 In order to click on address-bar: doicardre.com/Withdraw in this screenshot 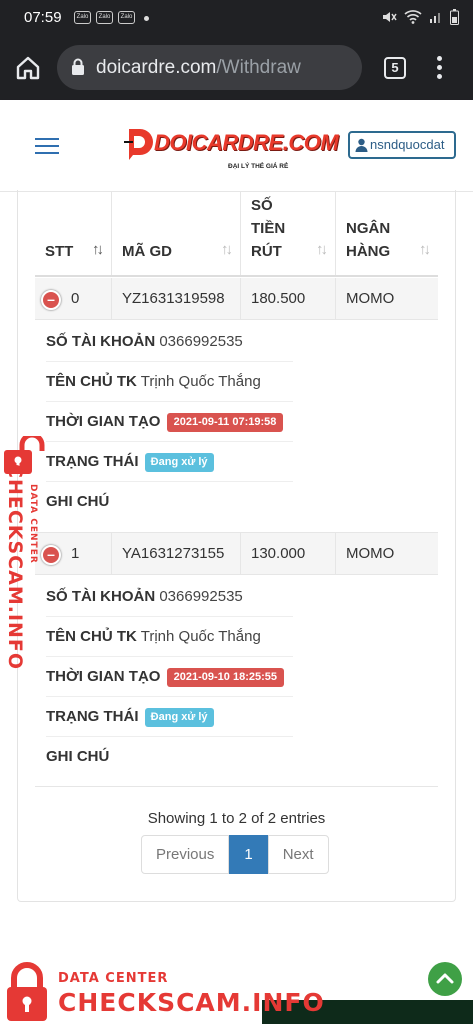, I will do `click(209, 67)`.